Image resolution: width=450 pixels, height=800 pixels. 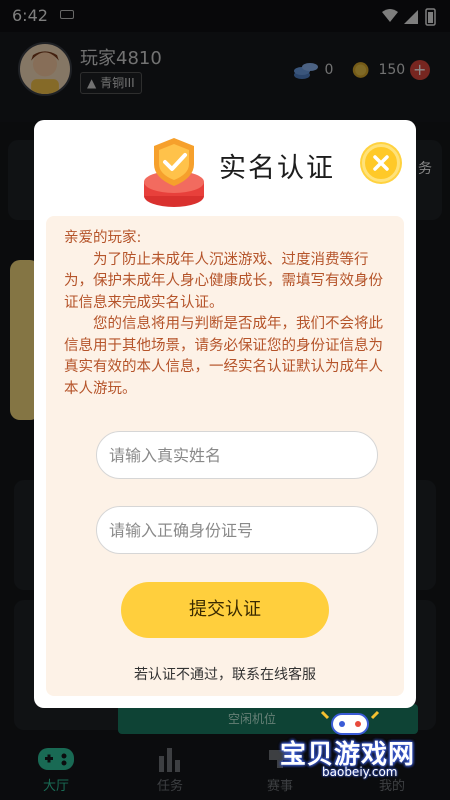 I want to click on close-button, so click(x=381, y=163).